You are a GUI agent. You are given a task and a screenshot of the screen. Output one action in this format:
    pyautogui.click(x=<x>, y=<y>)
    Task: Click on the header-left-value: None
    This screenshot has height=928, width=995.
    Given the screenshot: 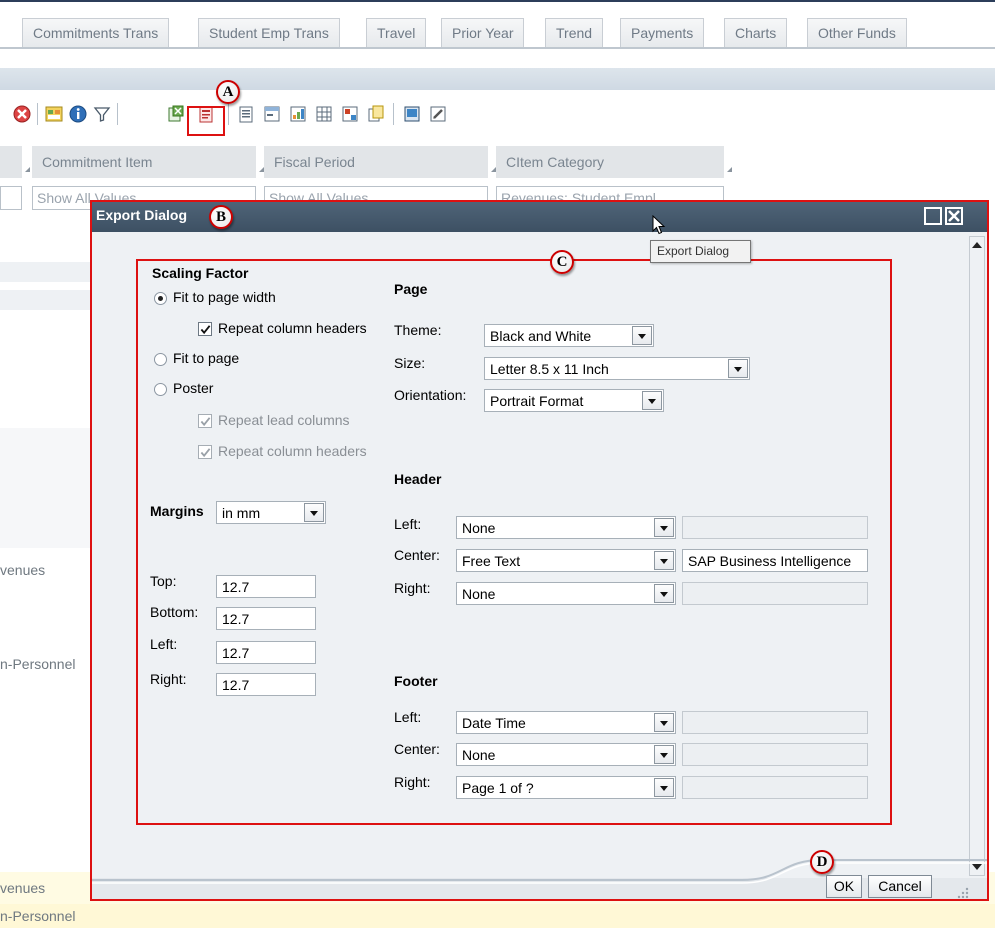 What is the action you would take?
    pyautogui.click(x=479, y=528)
    